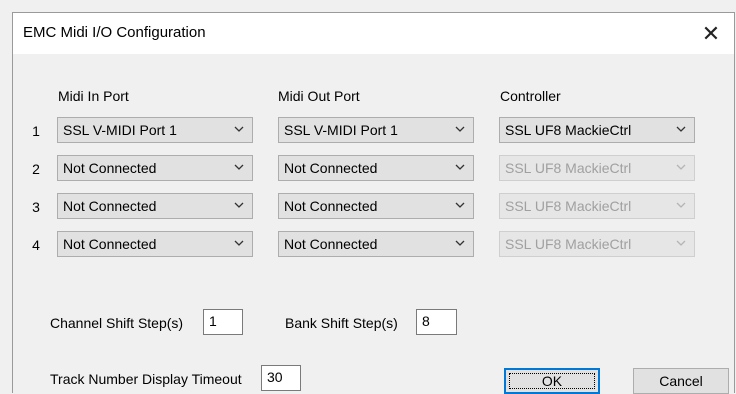 This screenshot has width=736, height=394. Describe the element at coordinates (223, 322) in the screenshot. I see `channel-shift-input: 1` at that location.